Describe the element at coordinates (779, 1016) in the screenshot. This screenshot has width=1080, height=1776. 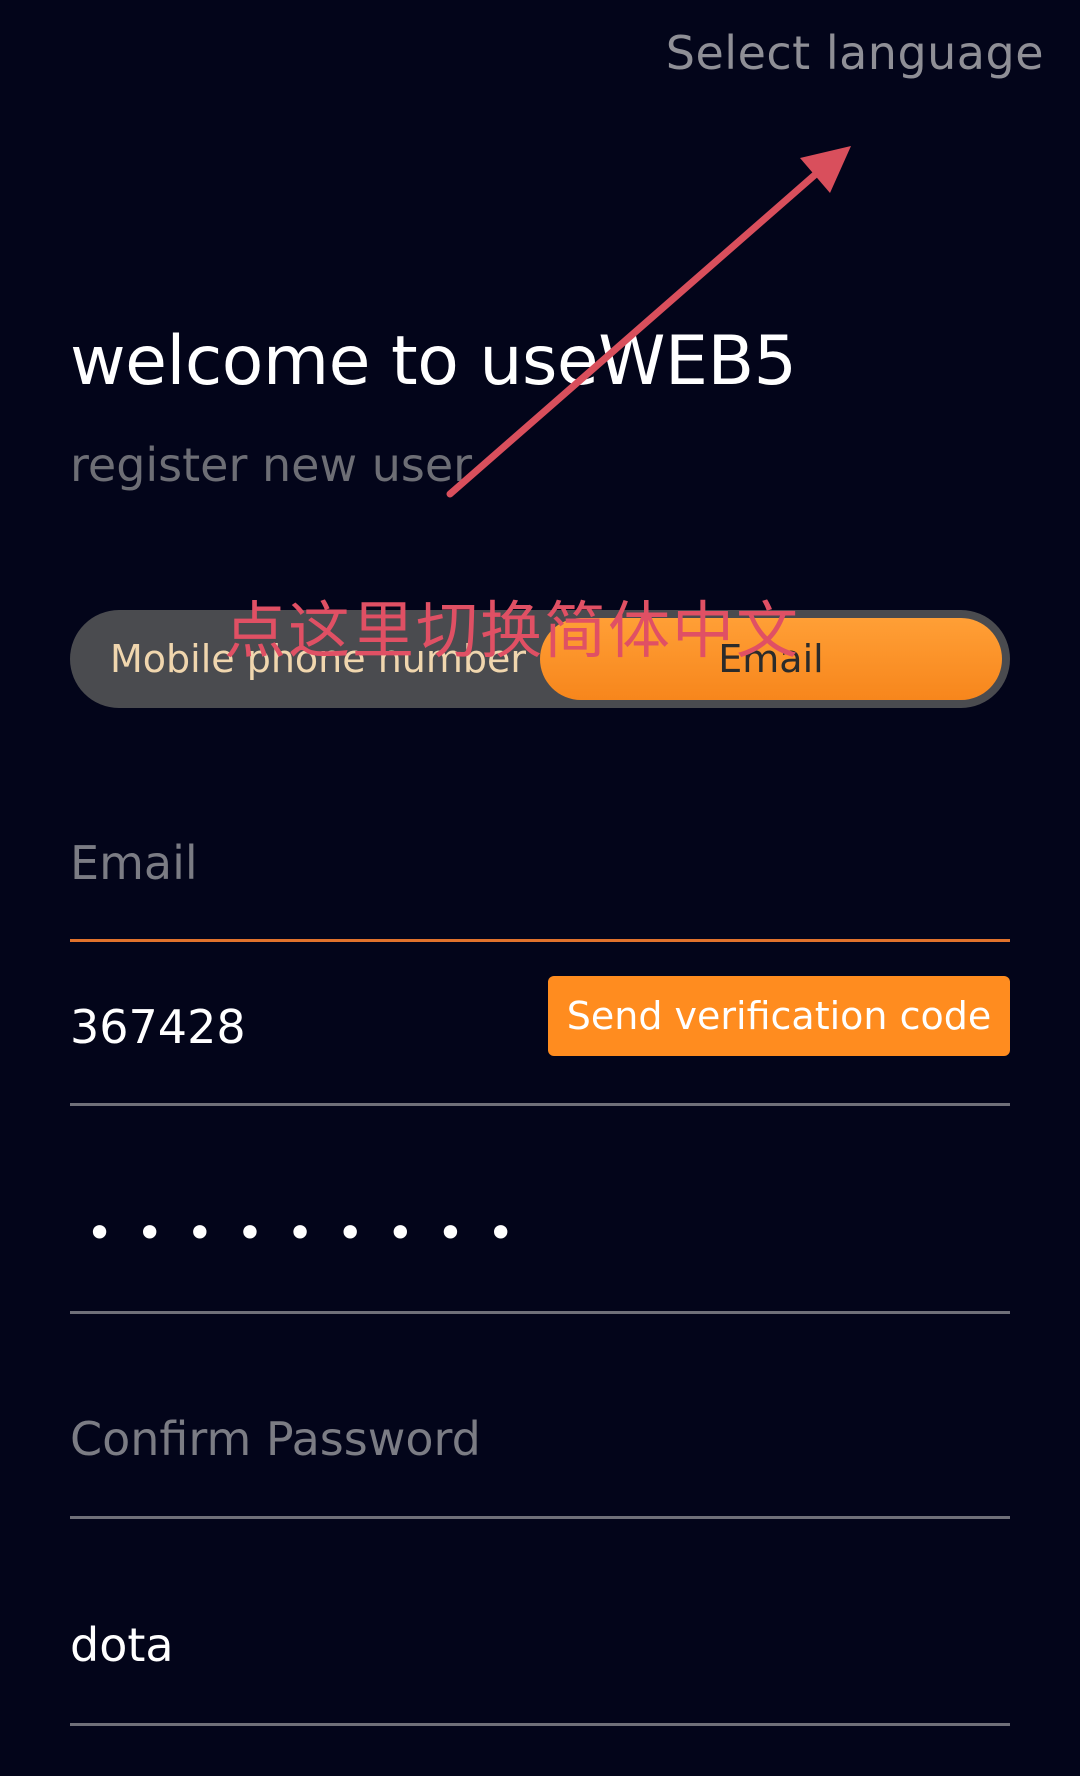
I see `send-verification-code-button: Send verification code` at that location.